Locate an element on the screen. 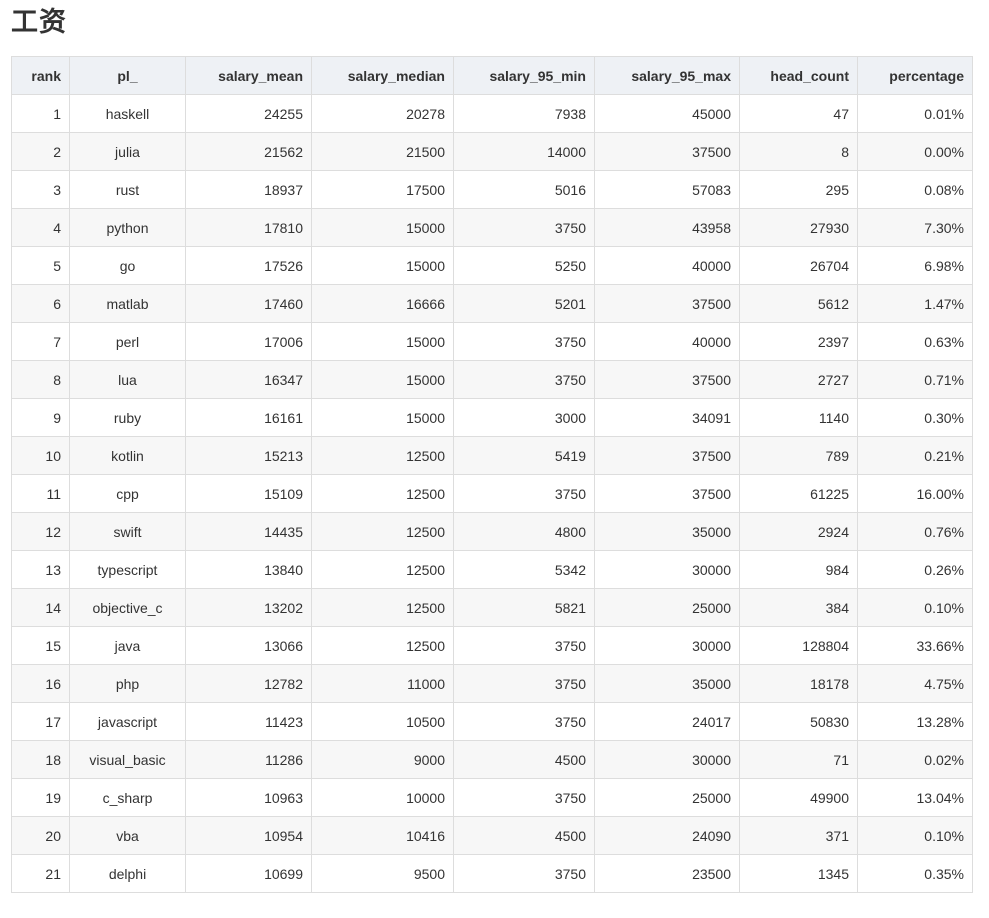 The height and width of the screenshot is (918, 989). pl-cell: vba is located at coordinates (127, 835).